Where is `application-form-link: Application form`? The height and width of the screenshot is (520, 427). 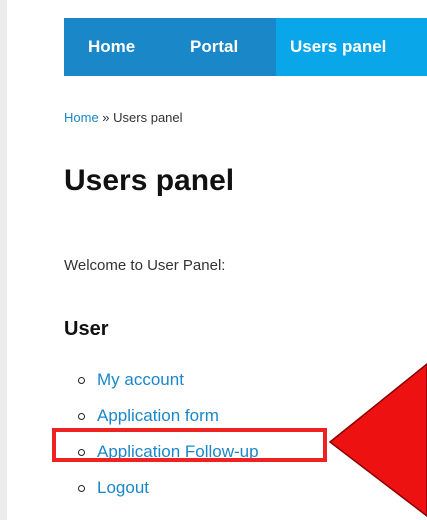 application-form-link: Application form is located at coordinates (158, 416).